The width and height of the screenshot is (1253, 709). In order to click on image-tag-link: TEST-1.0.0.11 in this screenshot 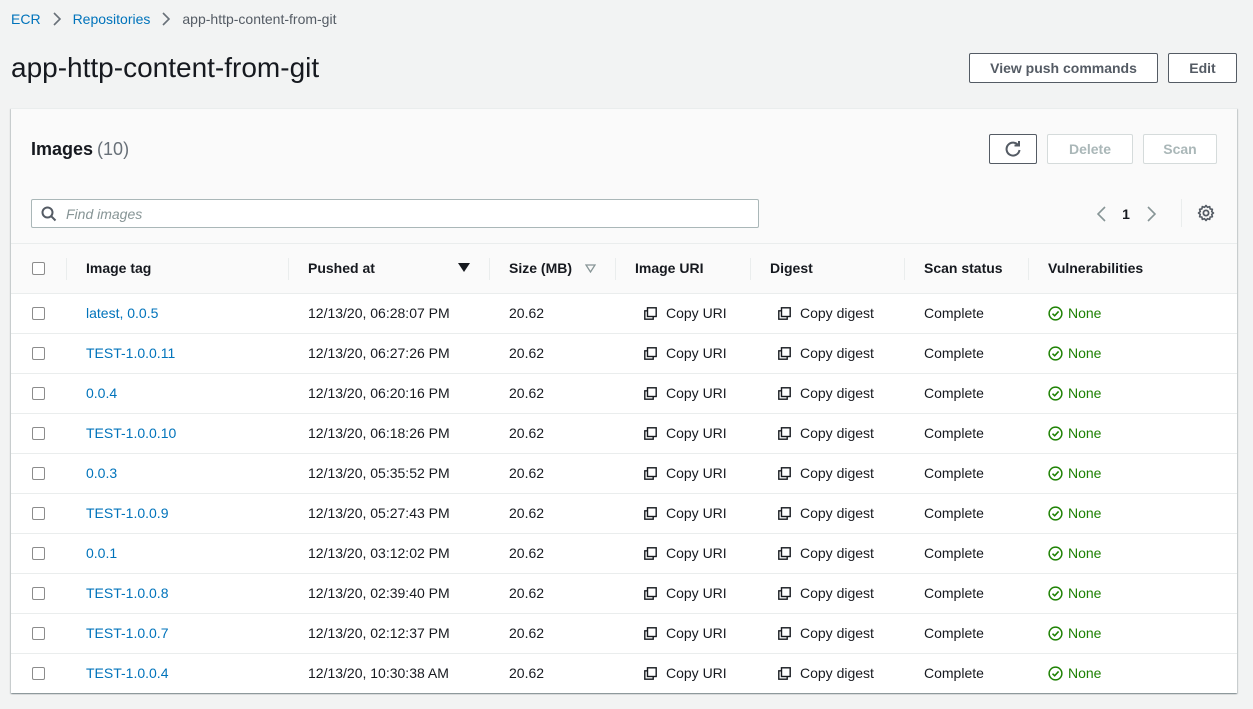, I will do `click(130, 353)`.